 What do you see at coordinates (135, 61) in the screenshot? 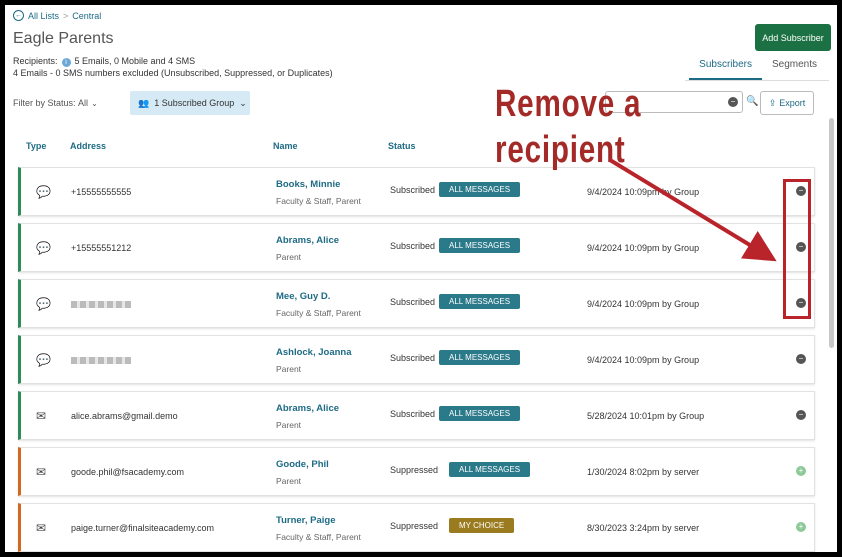
I see `recipients-counts: 5 Emails, 0 Mobile and 4 SMS` at bounding box center [135, 61].